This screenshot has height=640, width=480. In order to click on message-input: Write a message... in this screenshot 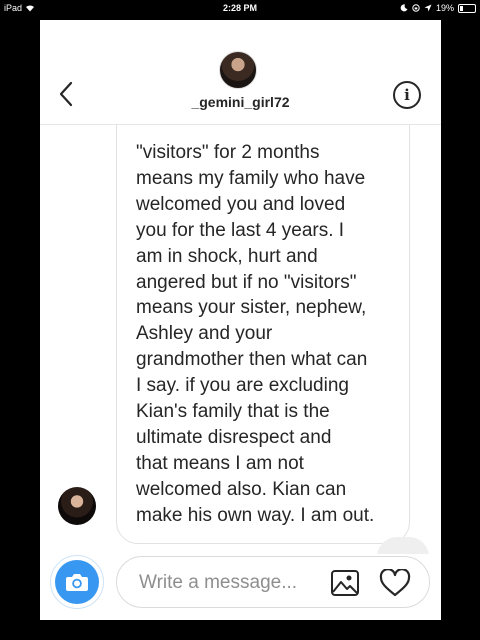, I will do `click(273, 582)`.